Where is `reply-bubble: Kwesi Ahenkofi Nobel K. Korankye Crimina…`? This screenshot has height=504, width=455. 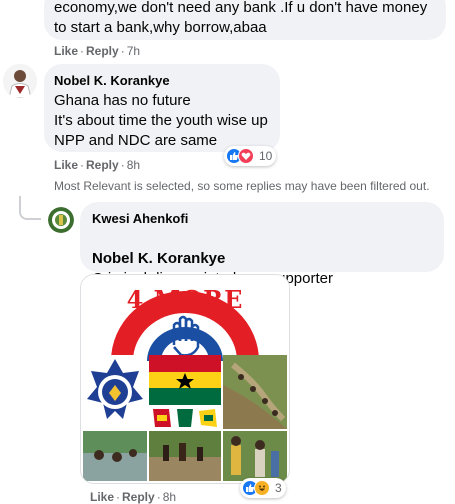
reply-bubble: Kwesi Ahenkofi Nobel K. Korankye Crimina… is located at coordinates (262, 244).